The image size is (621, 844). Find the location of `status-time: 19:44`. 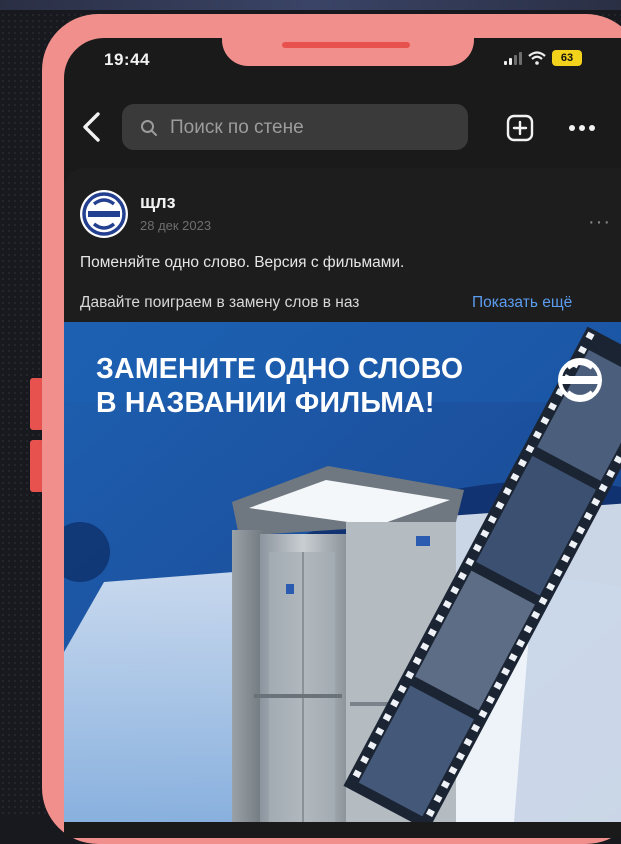

status-time: 19:44 is located at coordinates (127, 59).